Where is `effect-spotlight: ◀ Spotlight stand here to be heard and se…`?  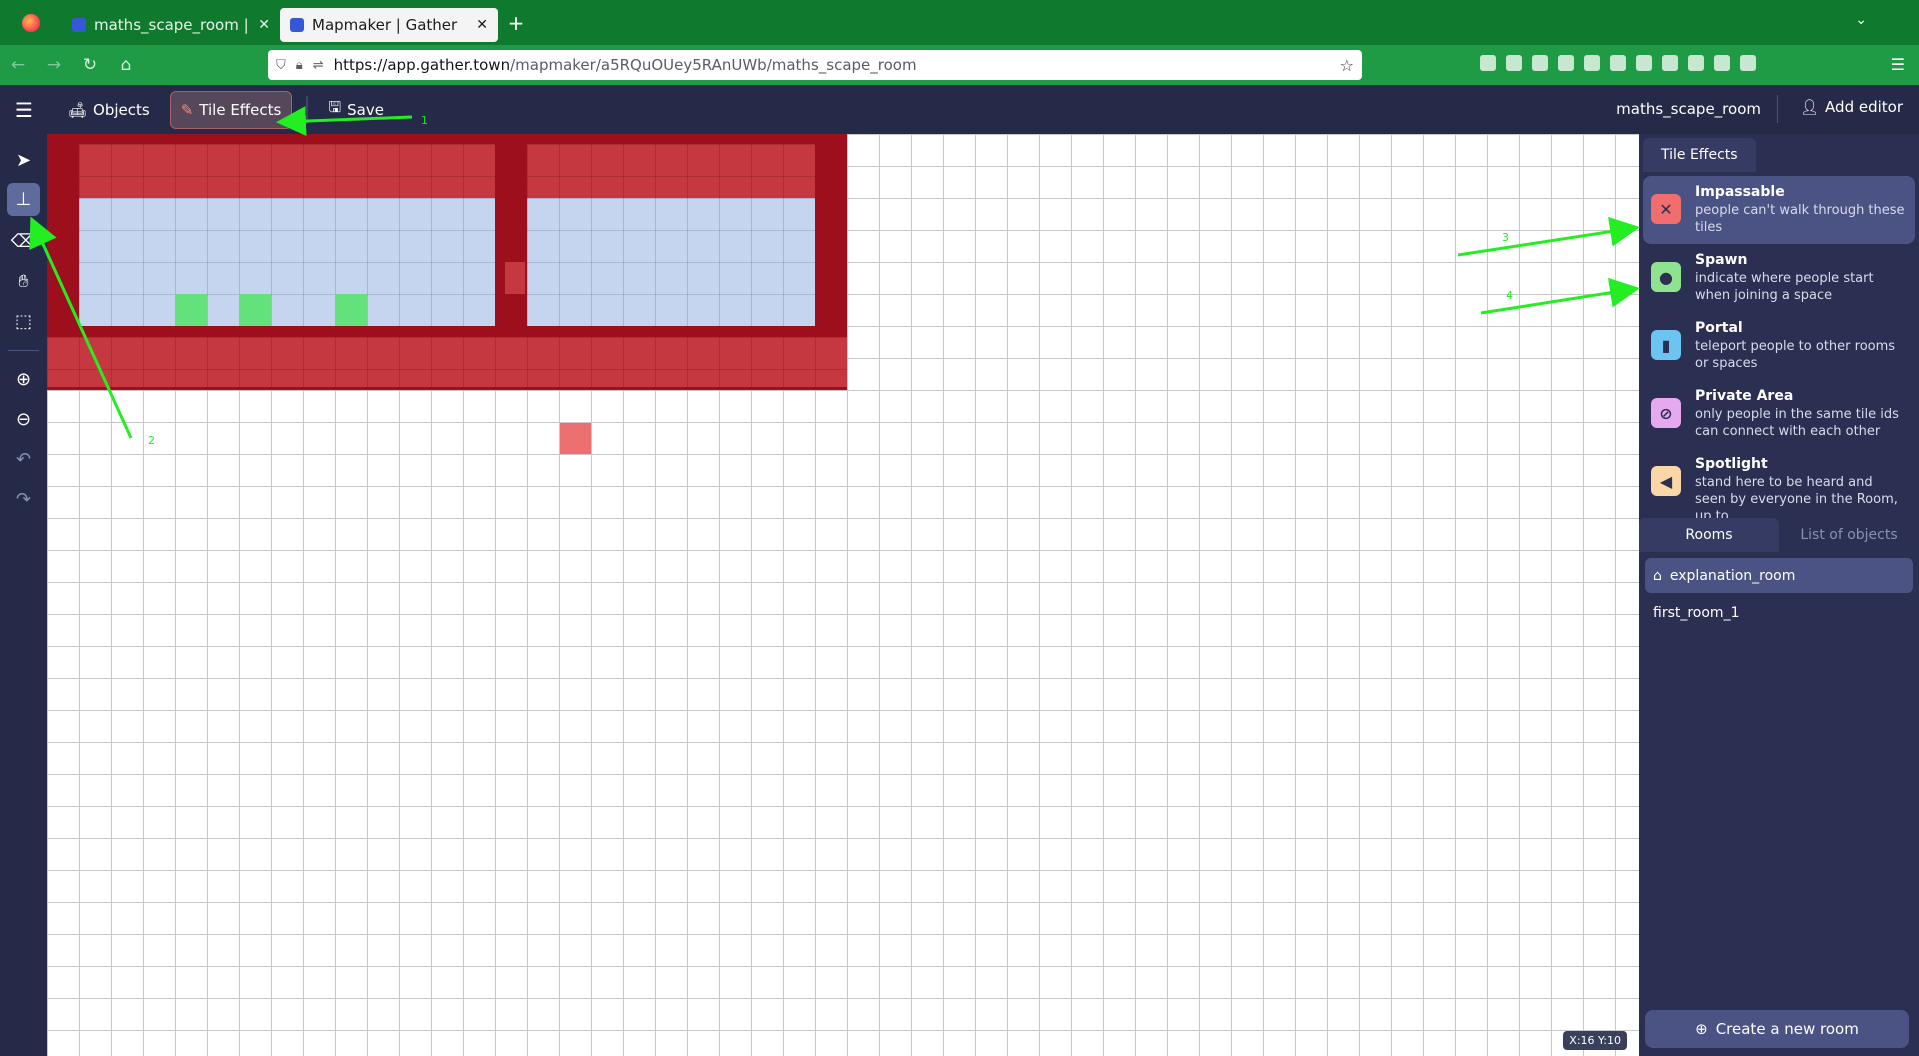
effect-spotlight: ◀ Spotlight stand here to be heard and se… is located at coordinates (1779, 483).